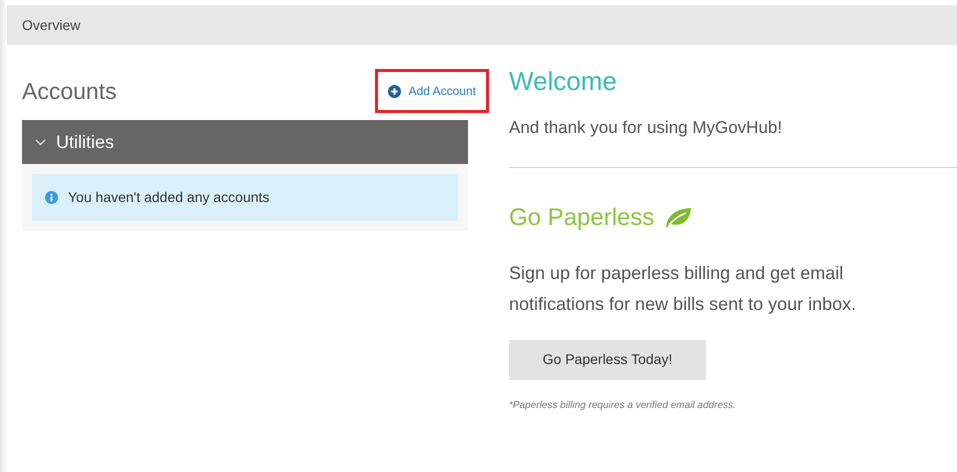 The width and height of the screenshot is (957, 472). I want to click on welcome-title: Welcome, so click(563, 81).